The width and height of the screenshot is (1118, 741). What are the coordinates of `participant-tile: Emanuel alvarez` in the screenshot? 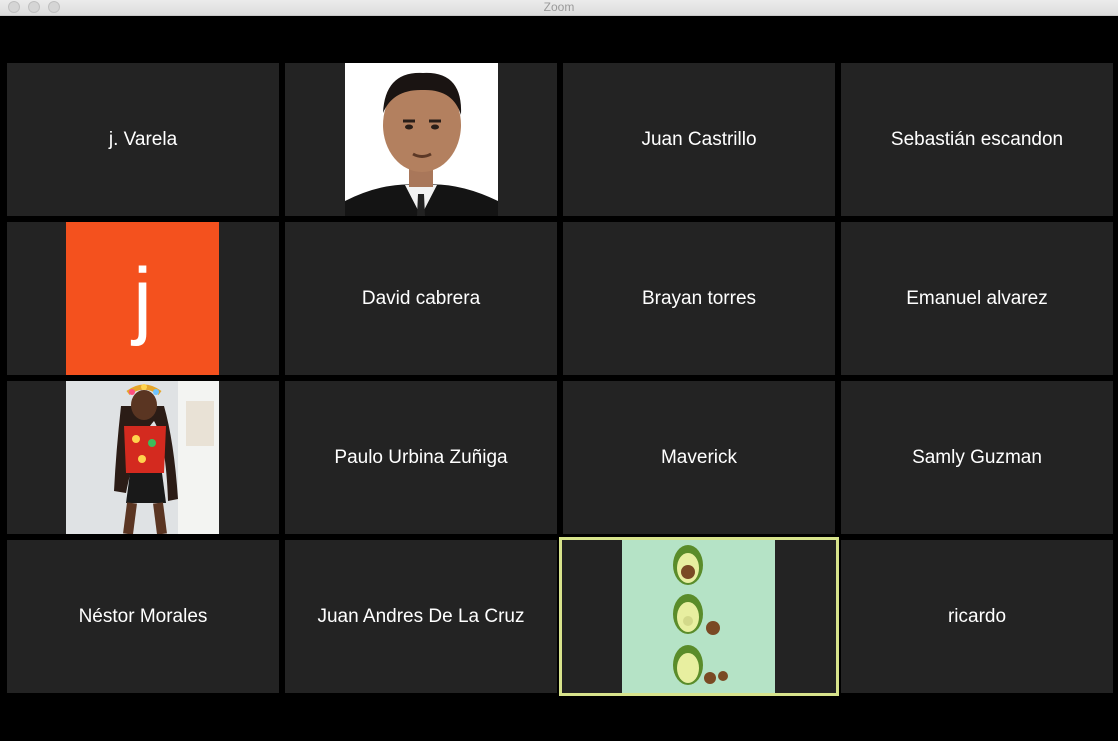 It's located at (977, 298).